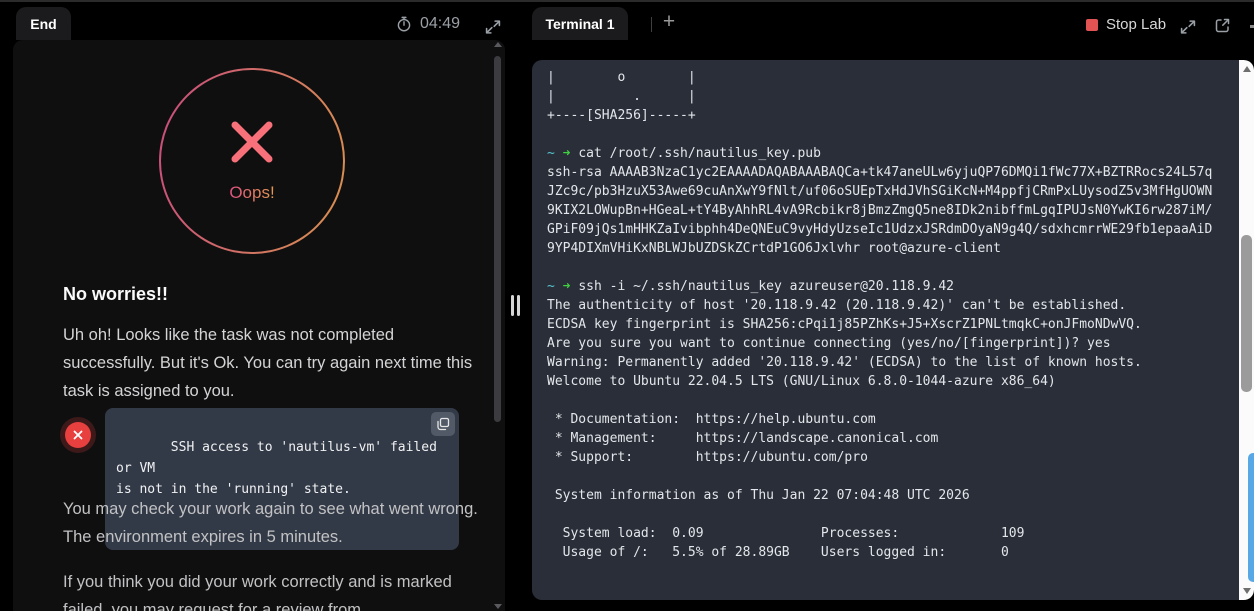 The image size is (1254, 611). What do you see at coordinates (440, 23) in the screenshot?
I see `timer-value: 04:49` at bounding box center [440, 23].